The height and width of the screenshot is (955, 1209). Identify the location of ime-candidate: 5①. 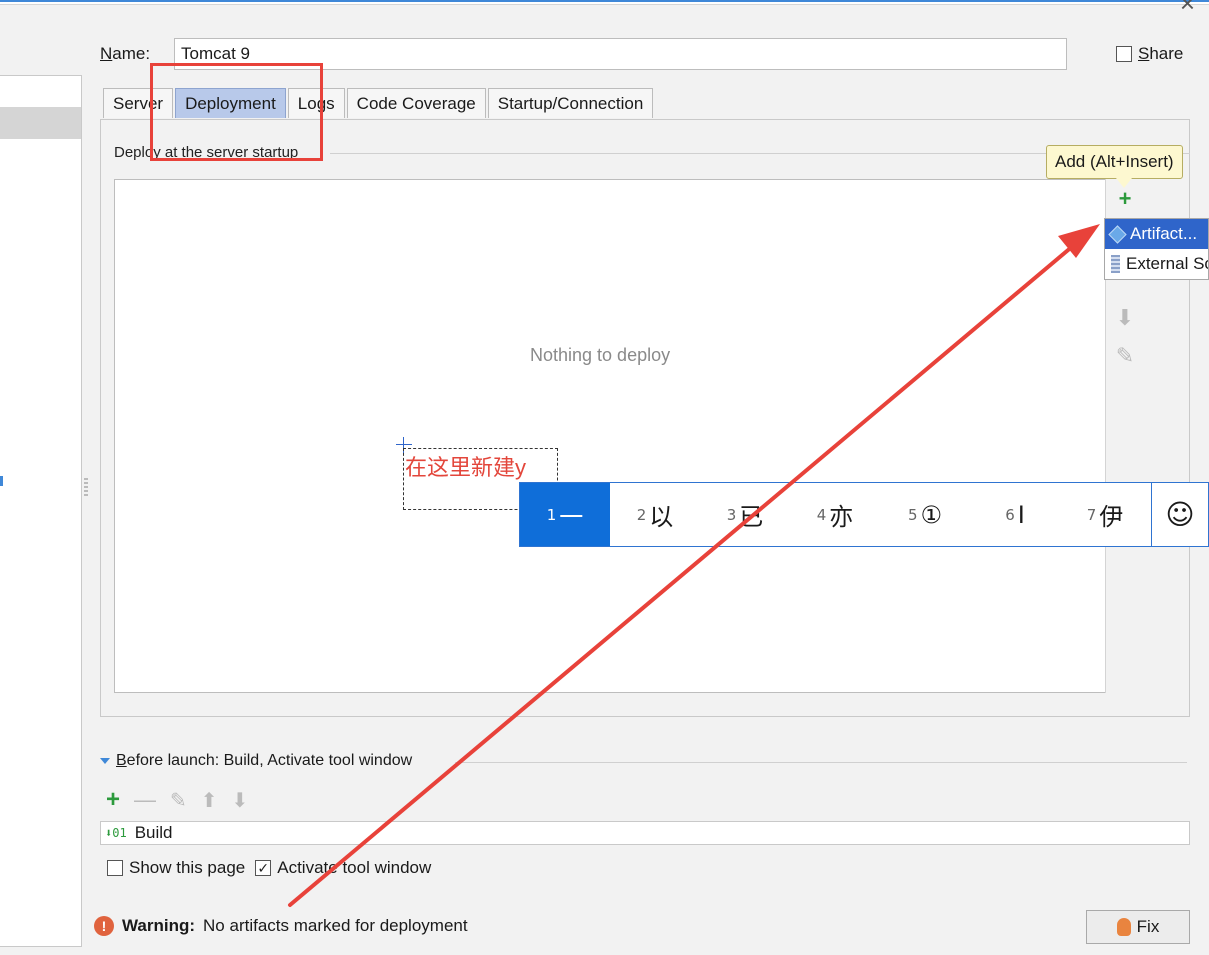
(925, 514).